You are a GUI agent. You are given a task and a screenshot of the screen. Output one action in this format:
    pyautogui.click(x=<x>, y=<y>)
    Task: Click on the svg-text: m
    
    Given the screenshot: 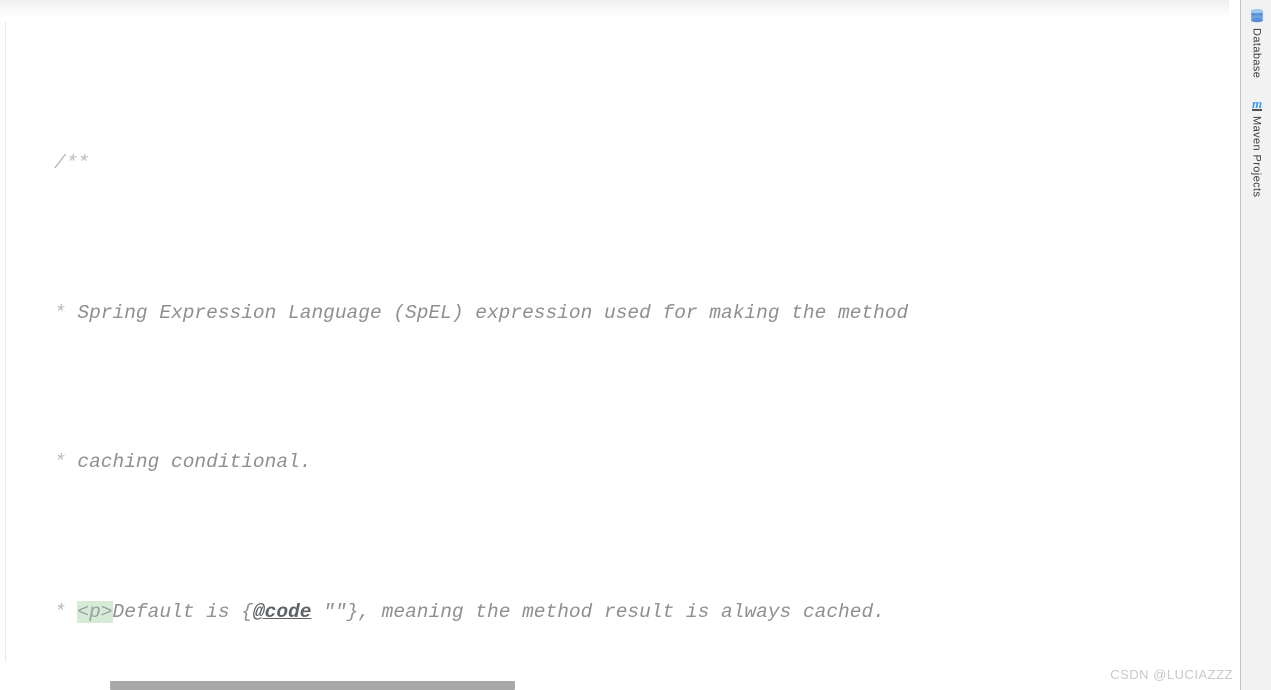 What is the action you would take?
    pyautogui.click(x=1256, y=103)
    